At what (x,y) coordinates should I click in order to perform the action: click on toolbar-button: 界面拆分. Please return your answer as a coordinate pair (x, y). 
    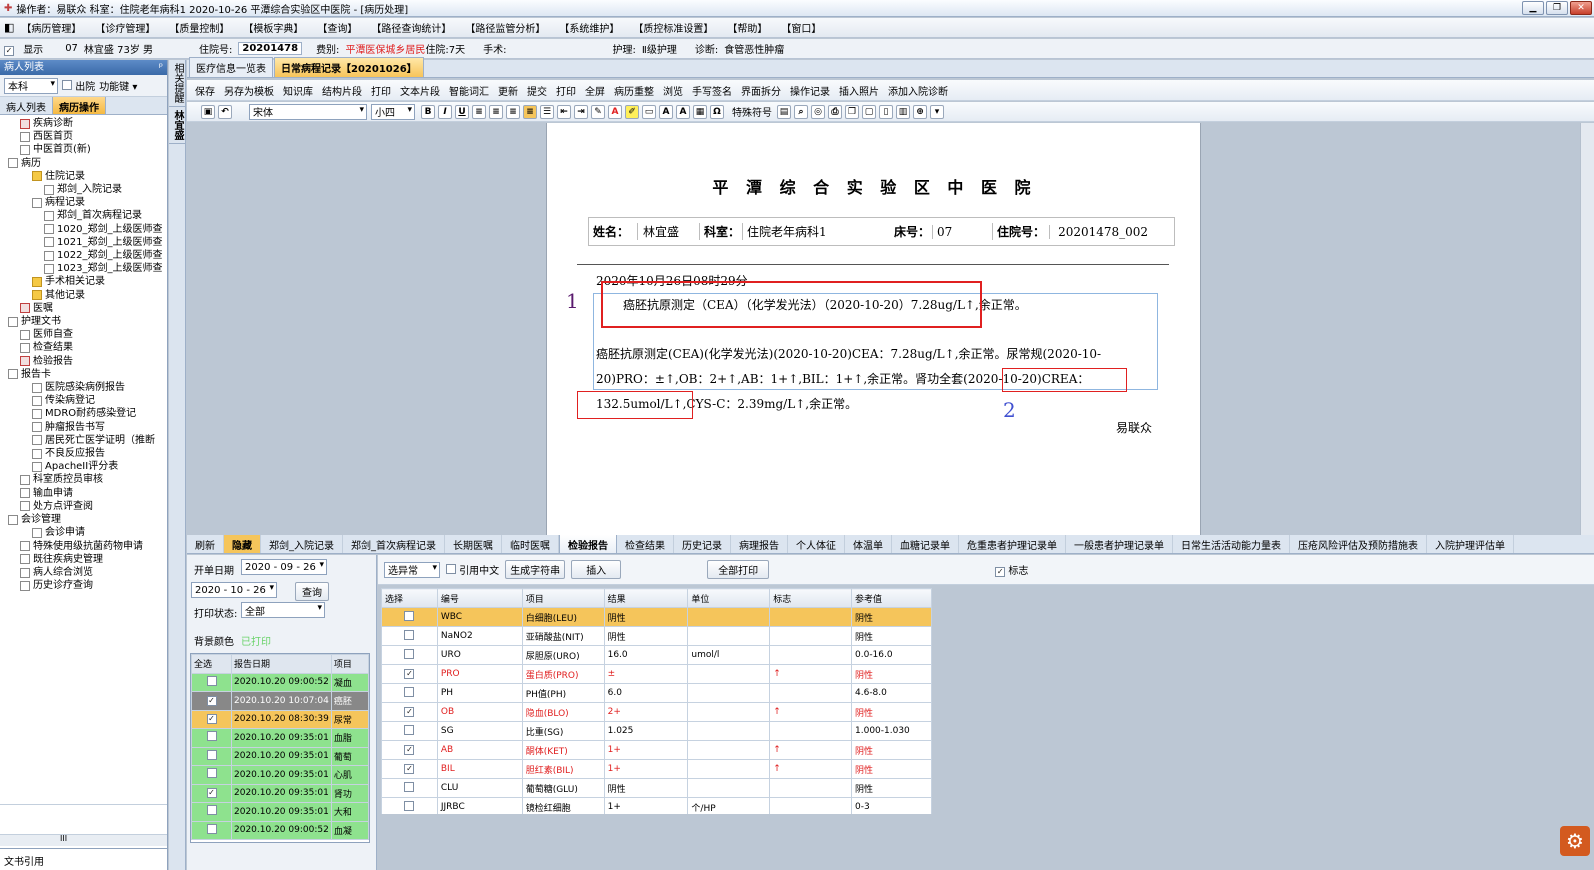
    Looking at the image, I should click on (761, 90).